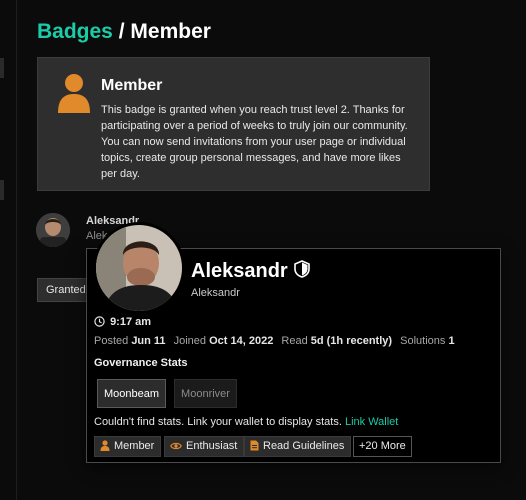 Image resolution: width=526 pixels, height=500 pixels. I want to click on link-wallet-link: Link Wallet, so click(371, 422).